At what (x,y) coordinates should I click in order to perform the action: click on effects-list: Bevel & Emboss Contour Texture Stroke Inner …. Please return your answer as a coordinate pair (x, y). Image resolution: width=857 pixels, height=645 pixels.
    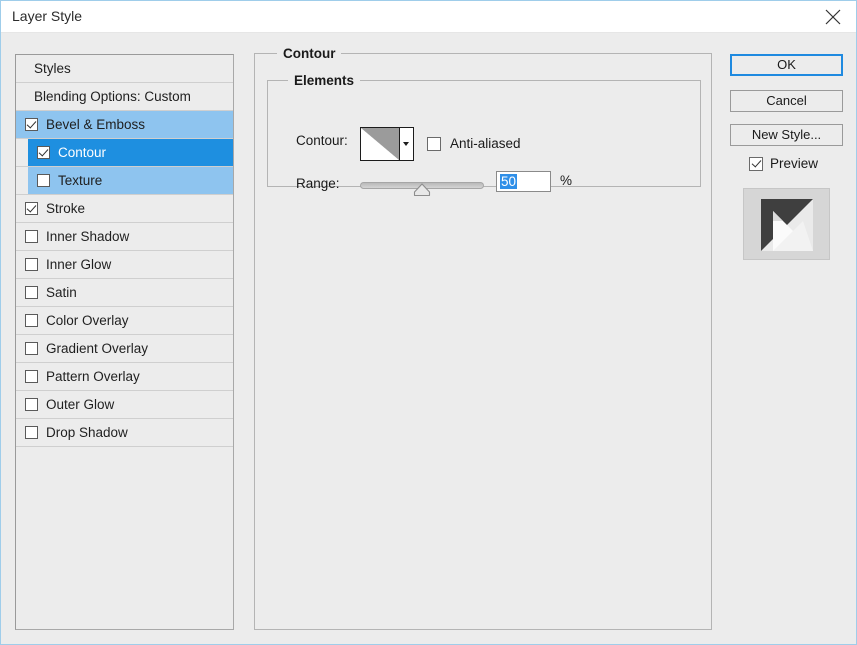
    Looking at the image, I should click on (124, 279).